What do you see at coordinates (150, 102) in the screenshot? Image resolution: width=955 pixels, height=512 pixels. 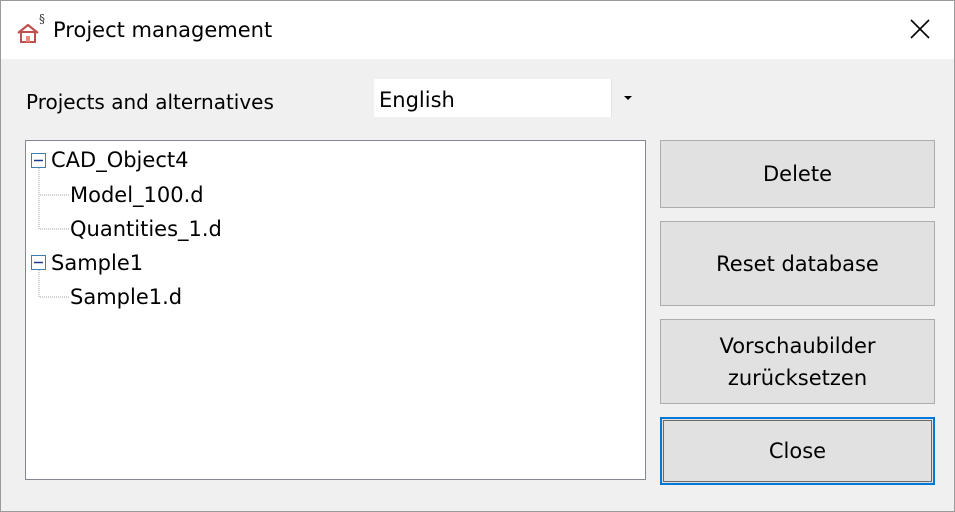 I see `projects-label: Projects and alternatives` at bounding box center [150, 102].